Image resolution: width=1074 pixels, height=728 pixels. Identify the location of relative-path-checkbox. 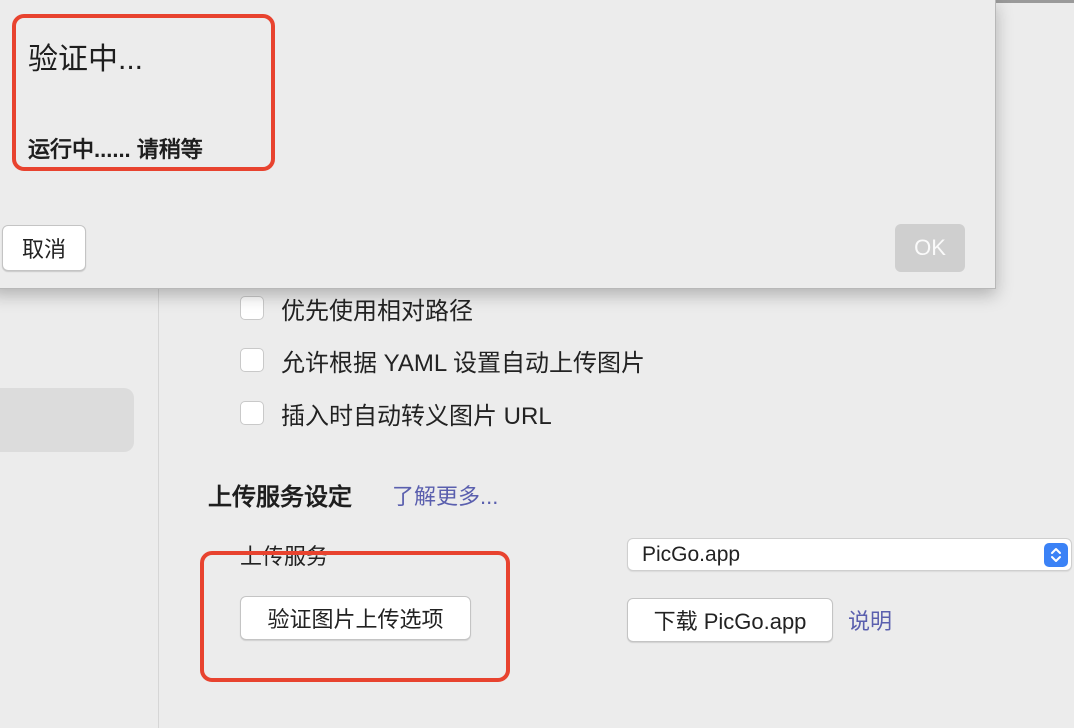
(252, 308).